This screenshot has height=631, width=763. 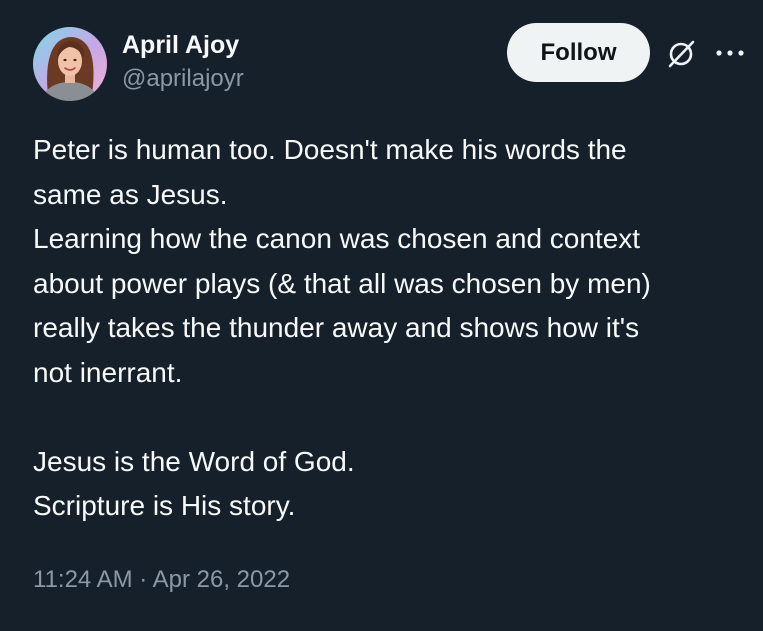 I want to click on tweet-timestamp: 11:24 AM · Apr 26, 2022, so click(x=161, y=580).